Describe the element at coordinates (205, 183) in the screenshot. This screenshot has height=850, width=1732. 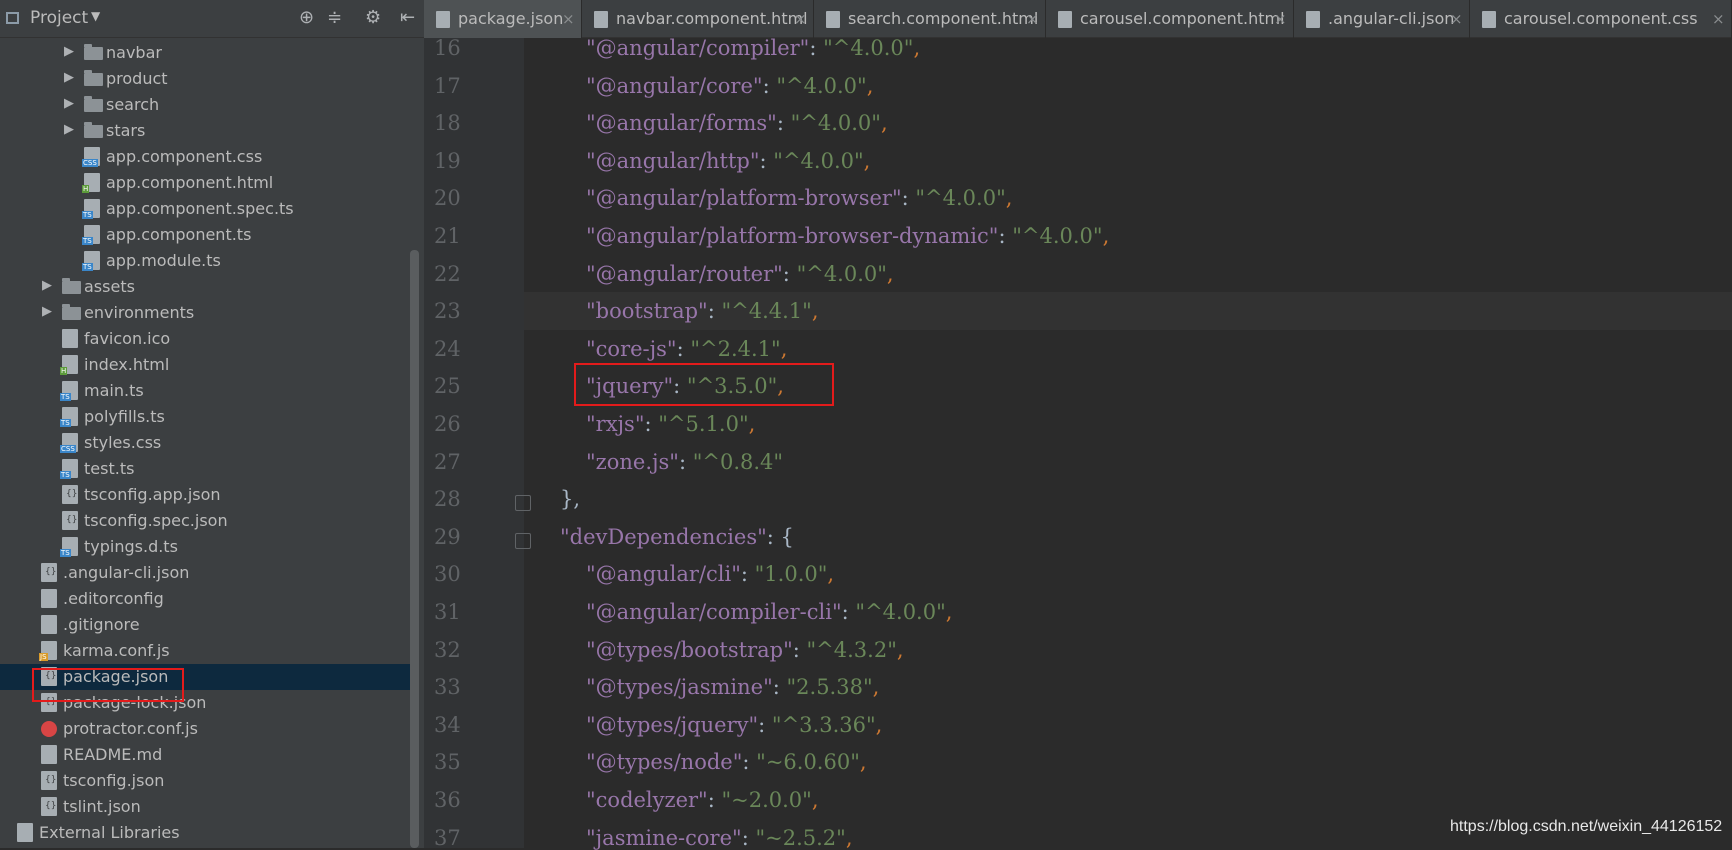
I see `tree-item: Happ.component.html` at that location.